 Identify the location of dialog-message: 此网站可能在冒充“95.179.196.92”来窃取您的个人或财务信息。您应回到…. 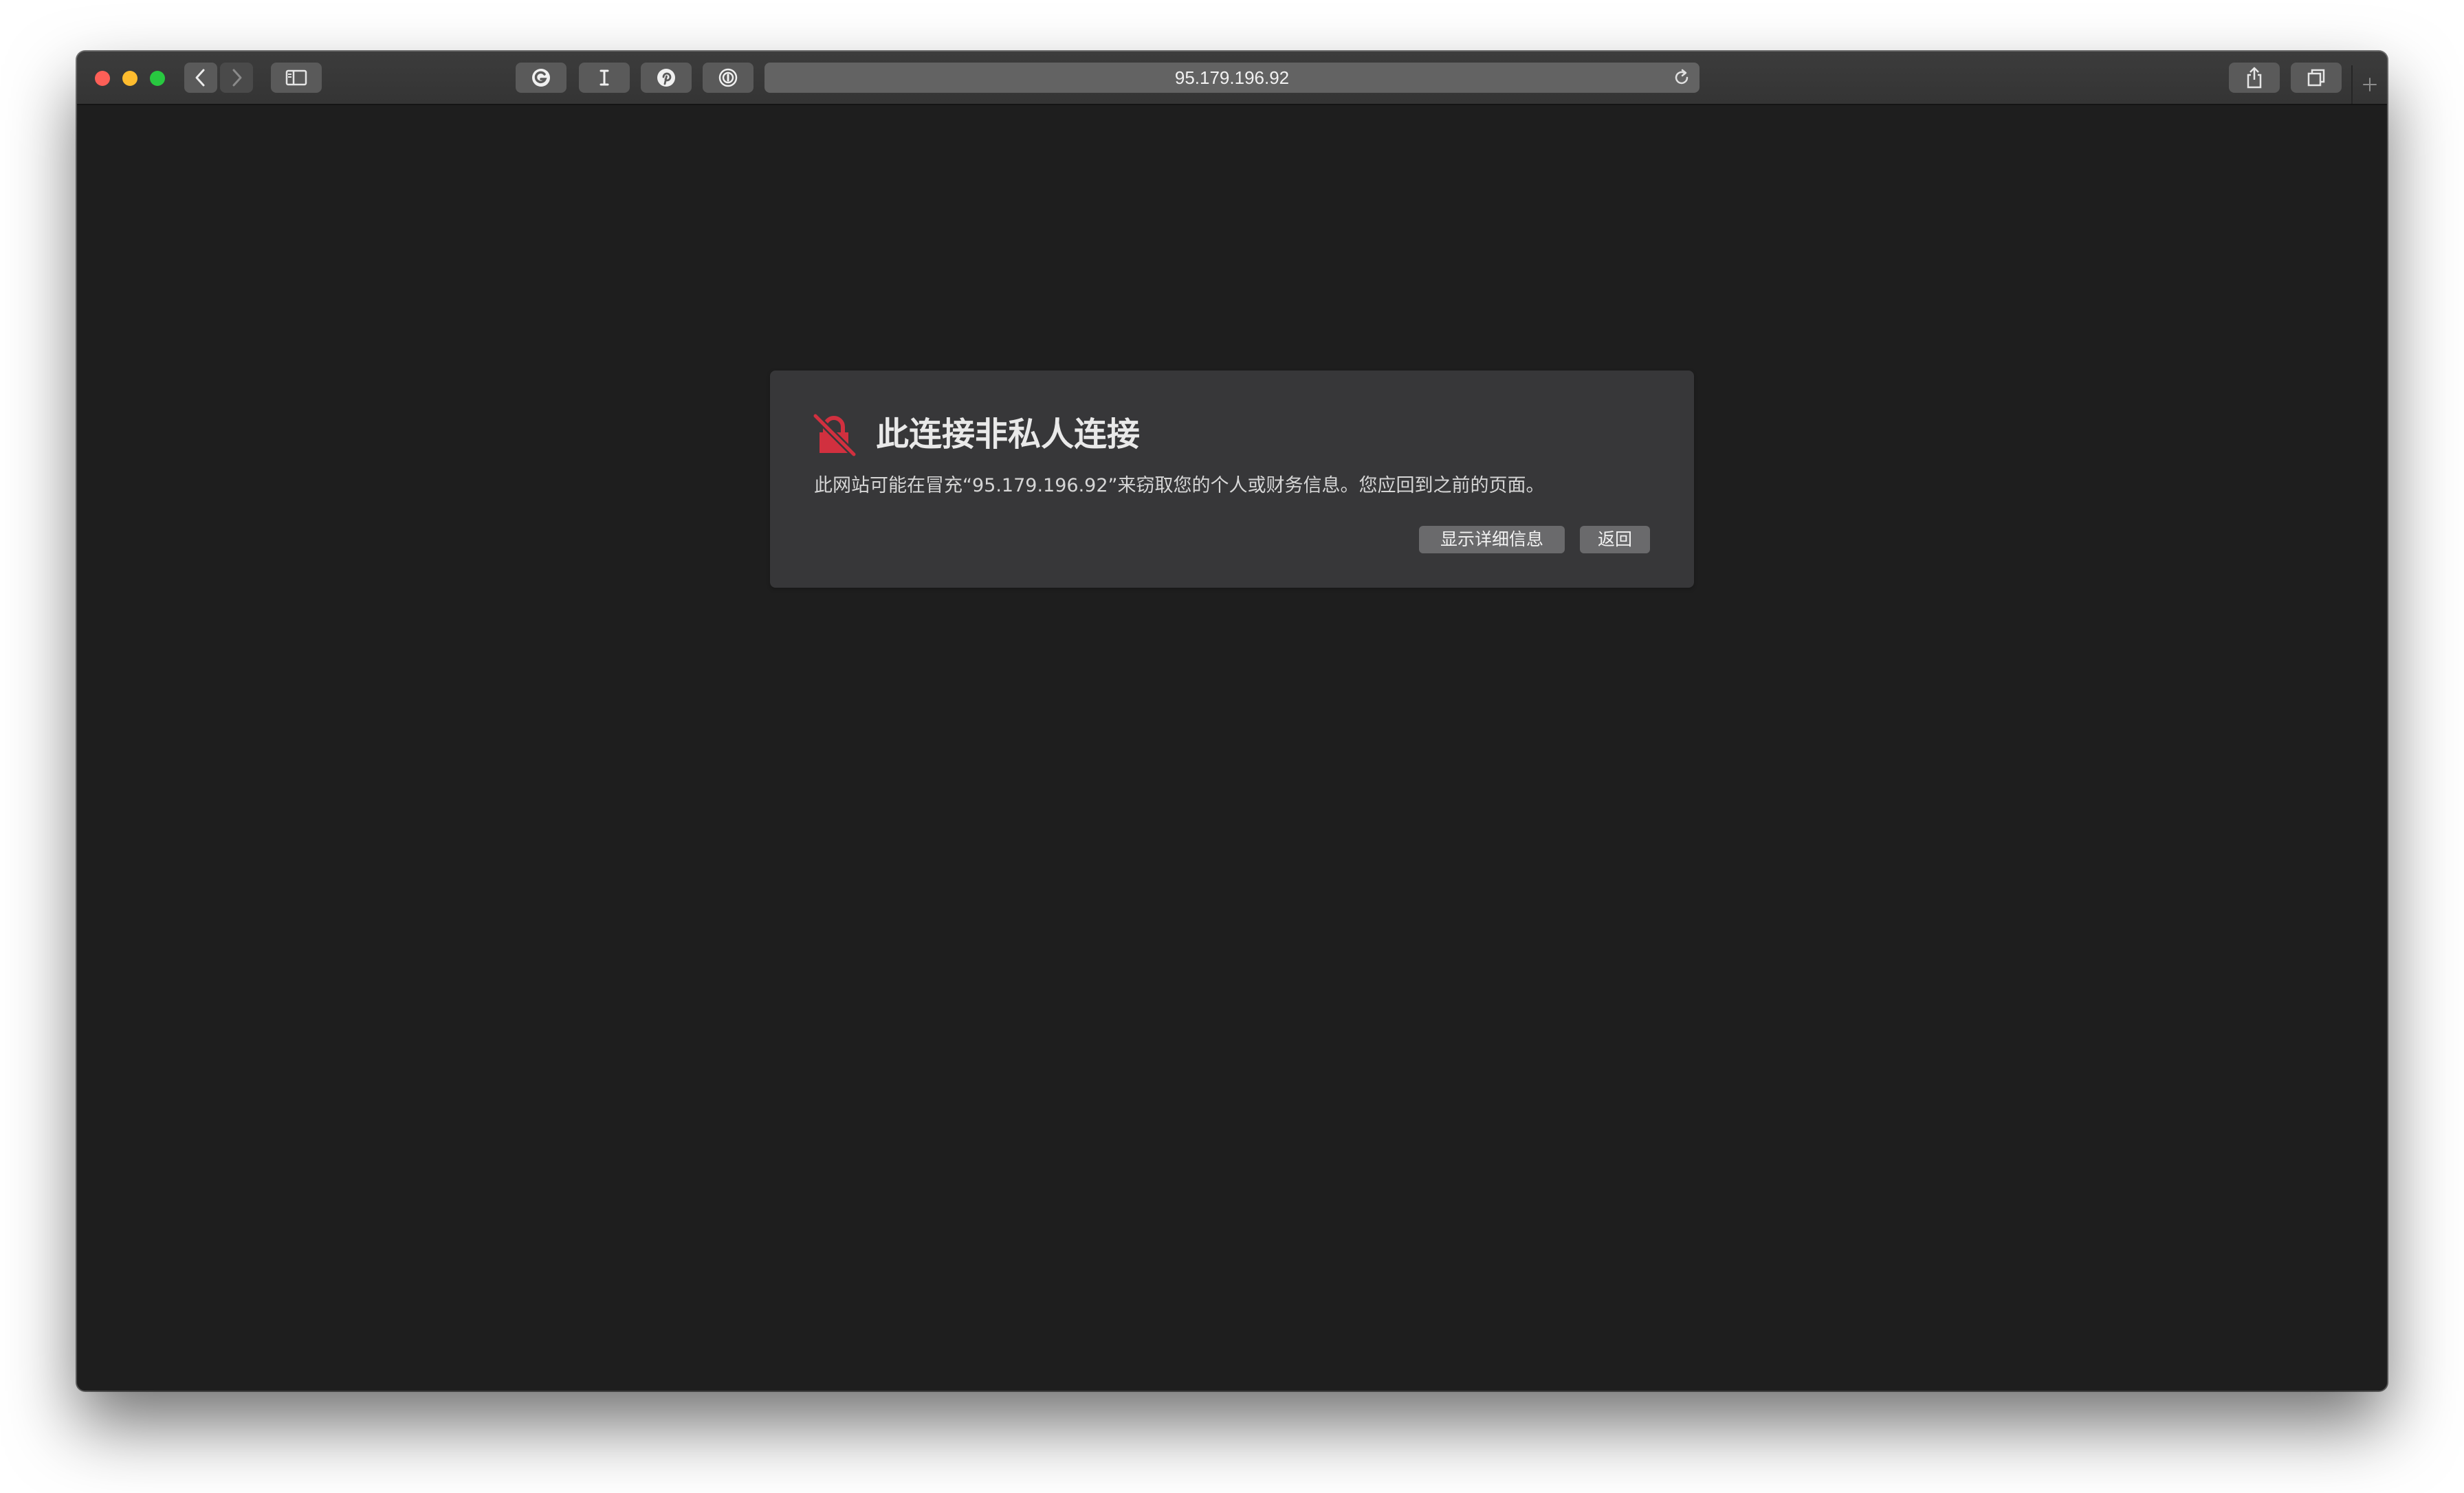
(1179, 485).